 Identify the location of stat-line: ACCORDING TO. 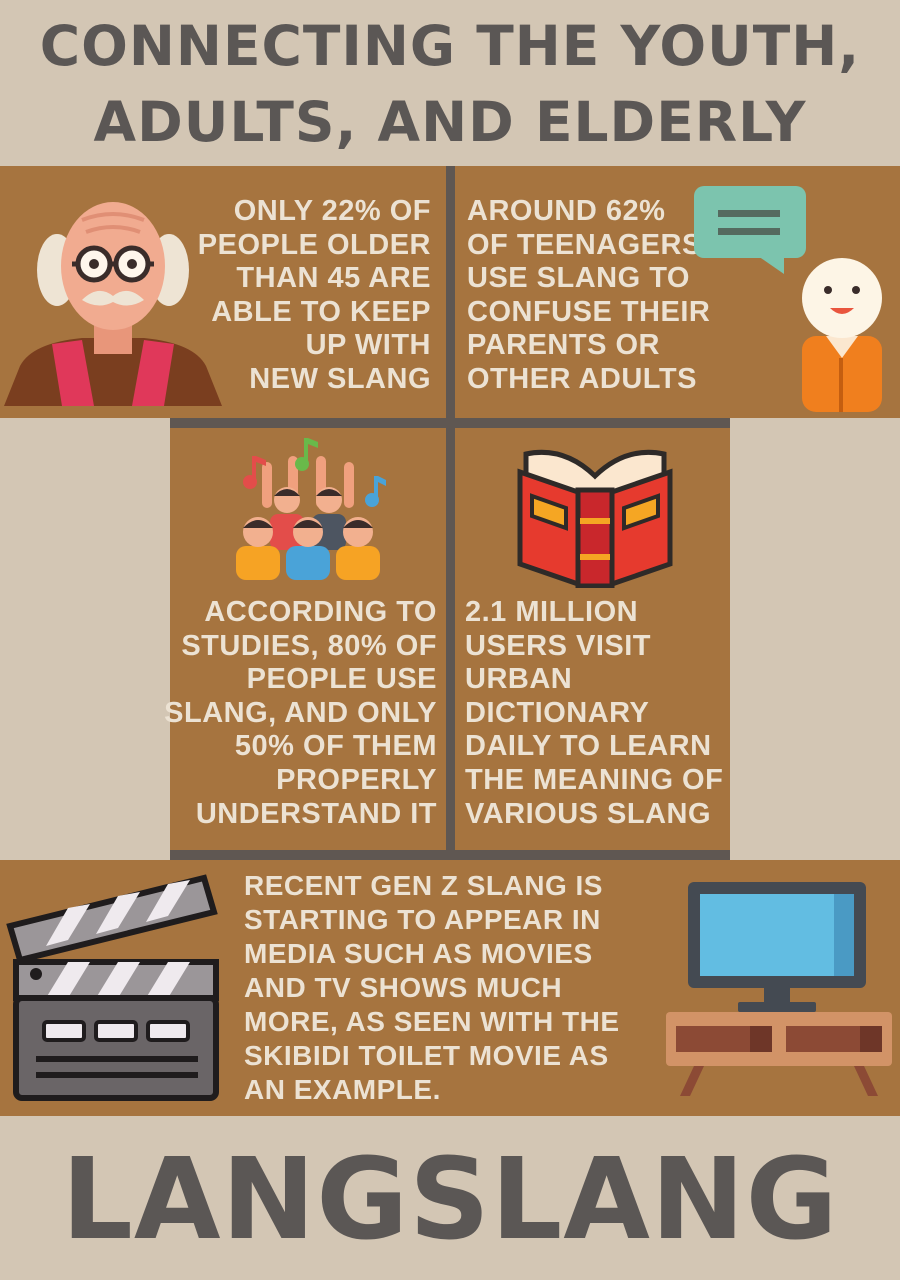
(320, 612).